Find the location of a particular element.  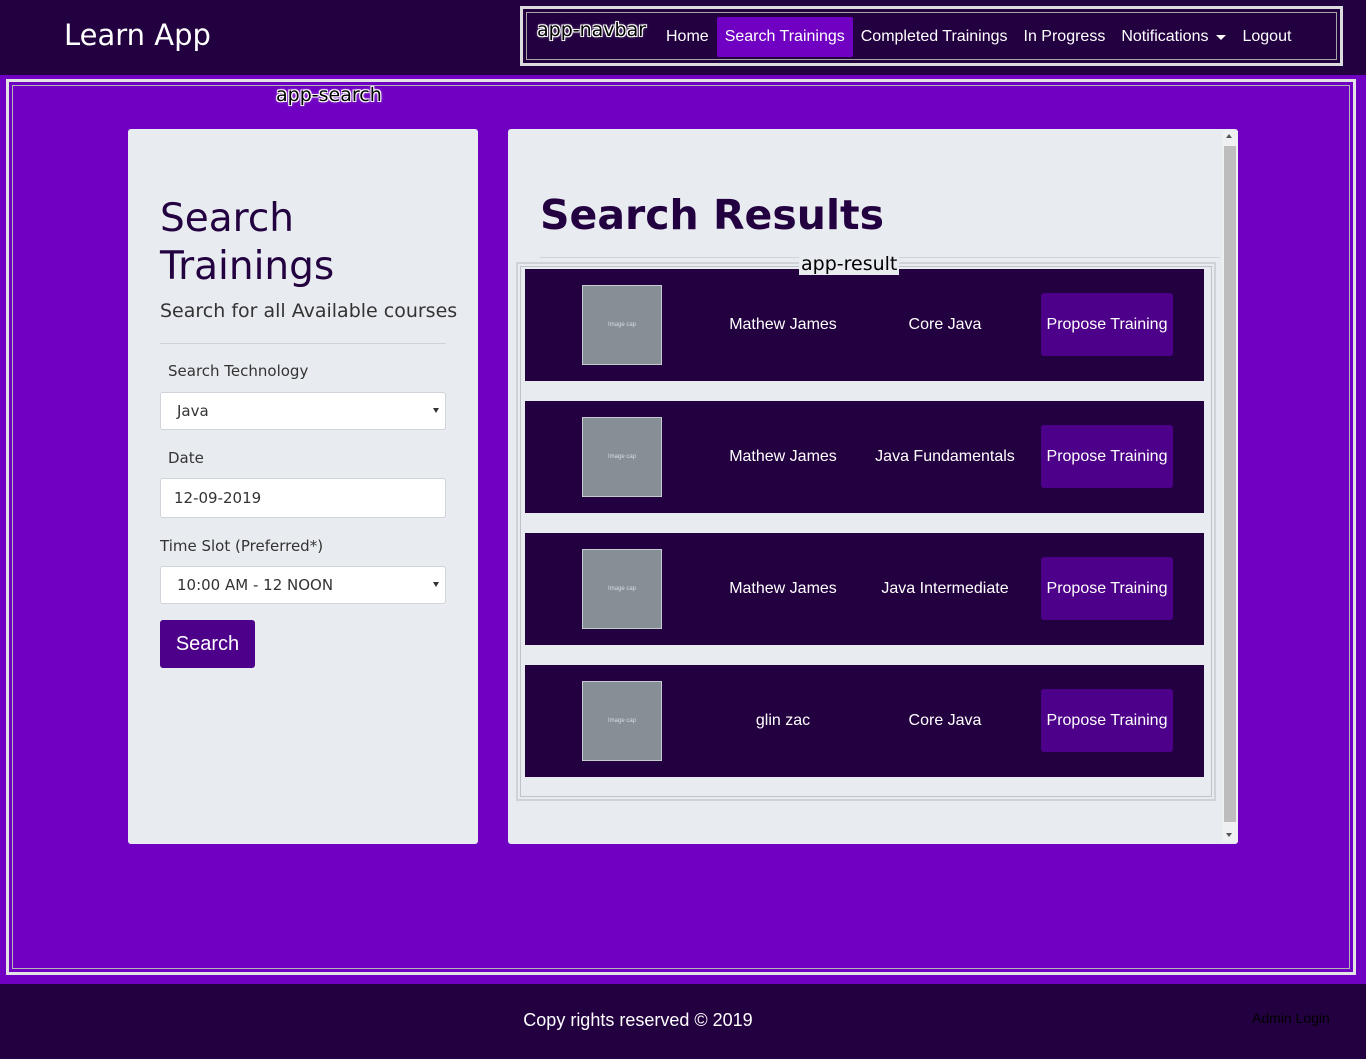

search-button: Search is located at coordinates (207, 644).